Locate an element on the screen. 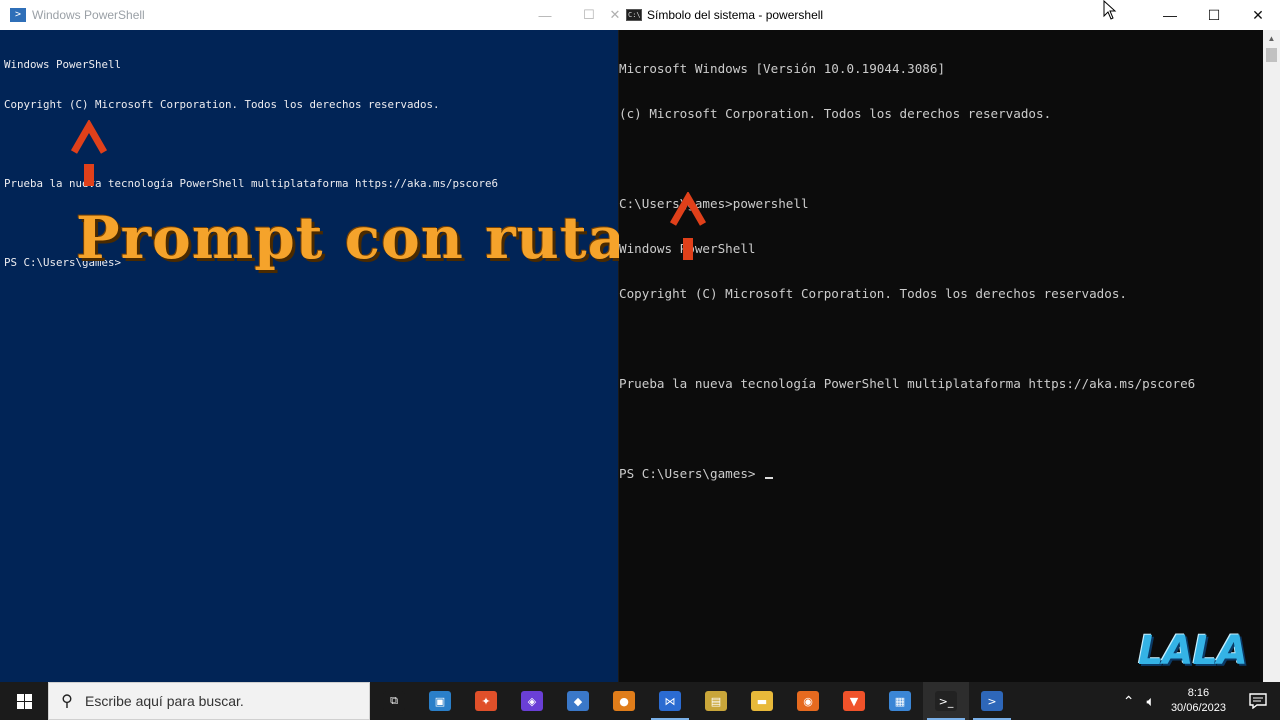  powershell-taskbar-taskbar-button: > is located at coordinates (992, 701).